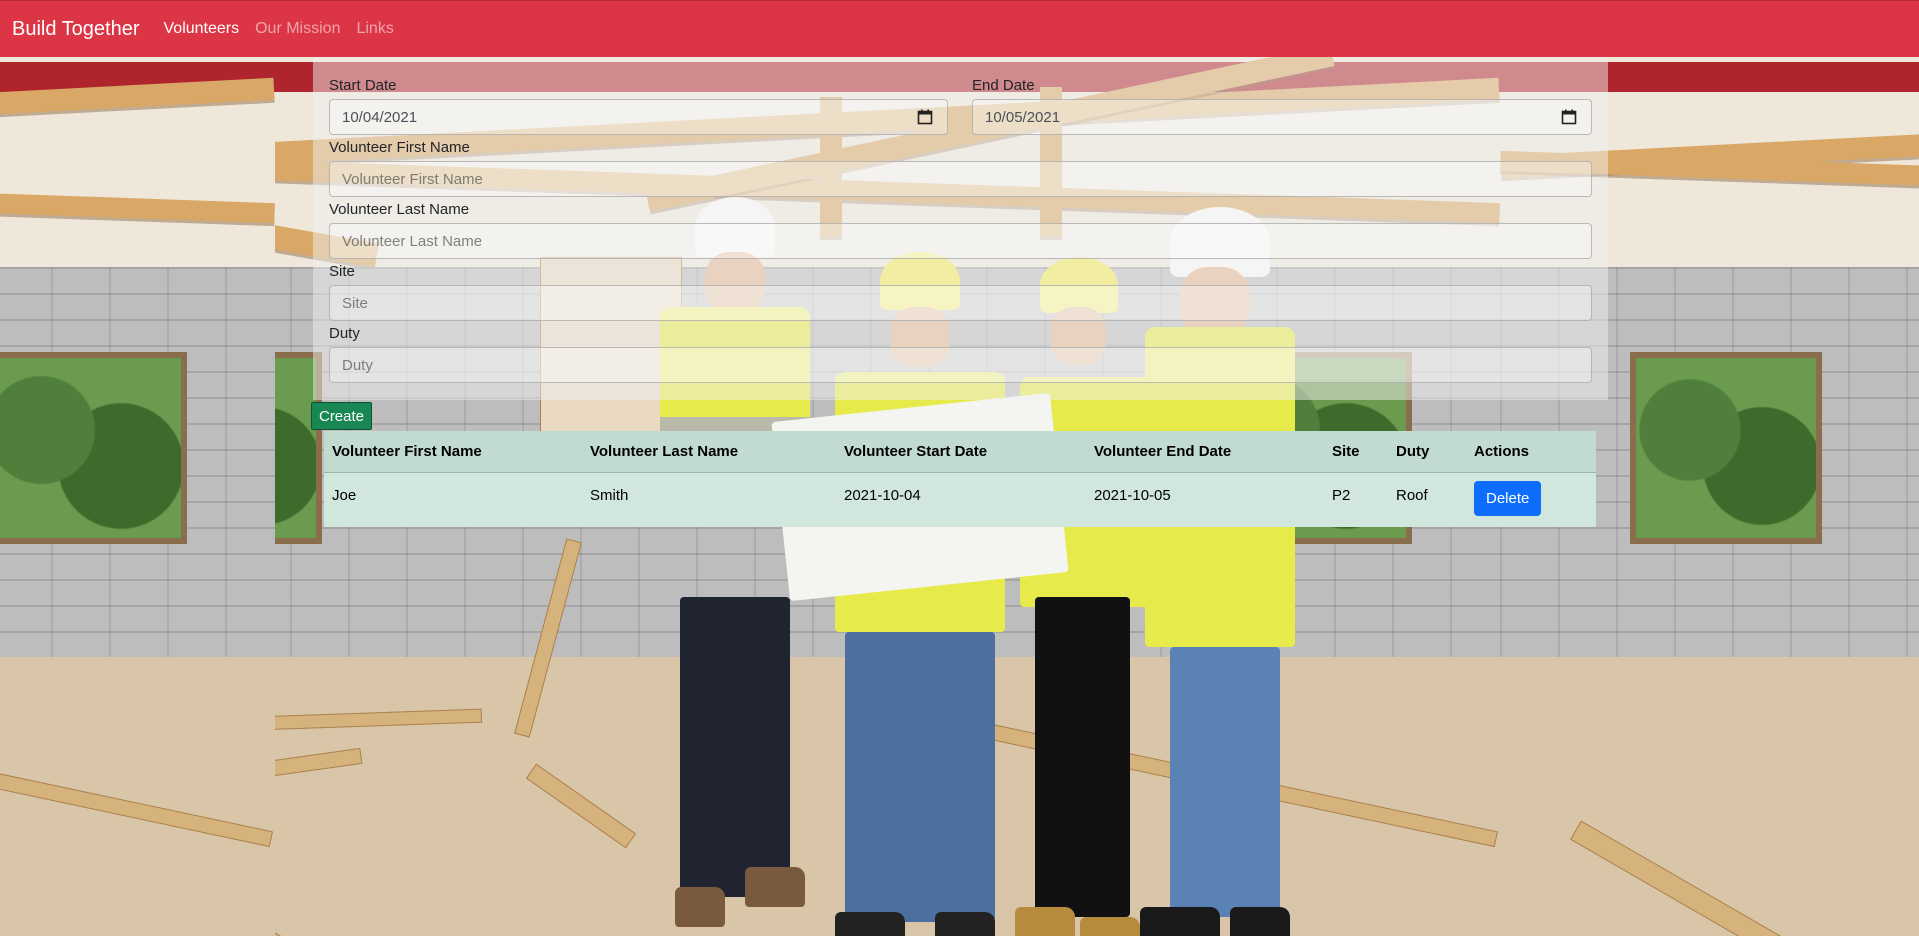 This screenshot has width=1919, height=936. Describe the element at coordinates (1531, 452) in the screenshot. I see `column-header-actions: Actions` at that location.